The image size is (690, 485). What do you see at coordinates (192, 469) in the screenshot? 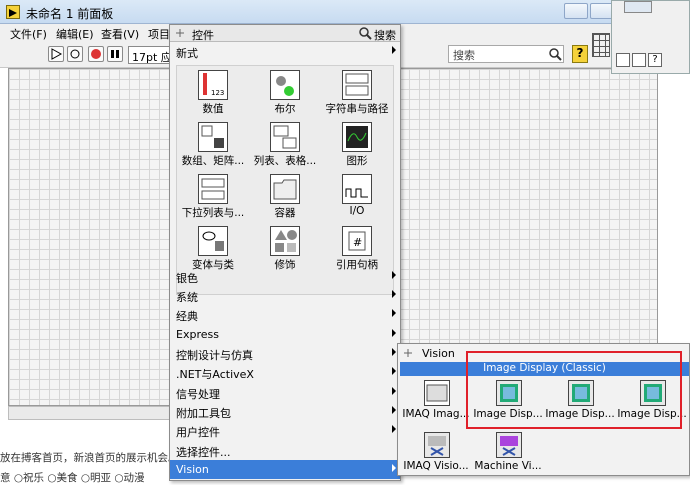
I see `category-label: Vision` at bounding box center [192, 469].